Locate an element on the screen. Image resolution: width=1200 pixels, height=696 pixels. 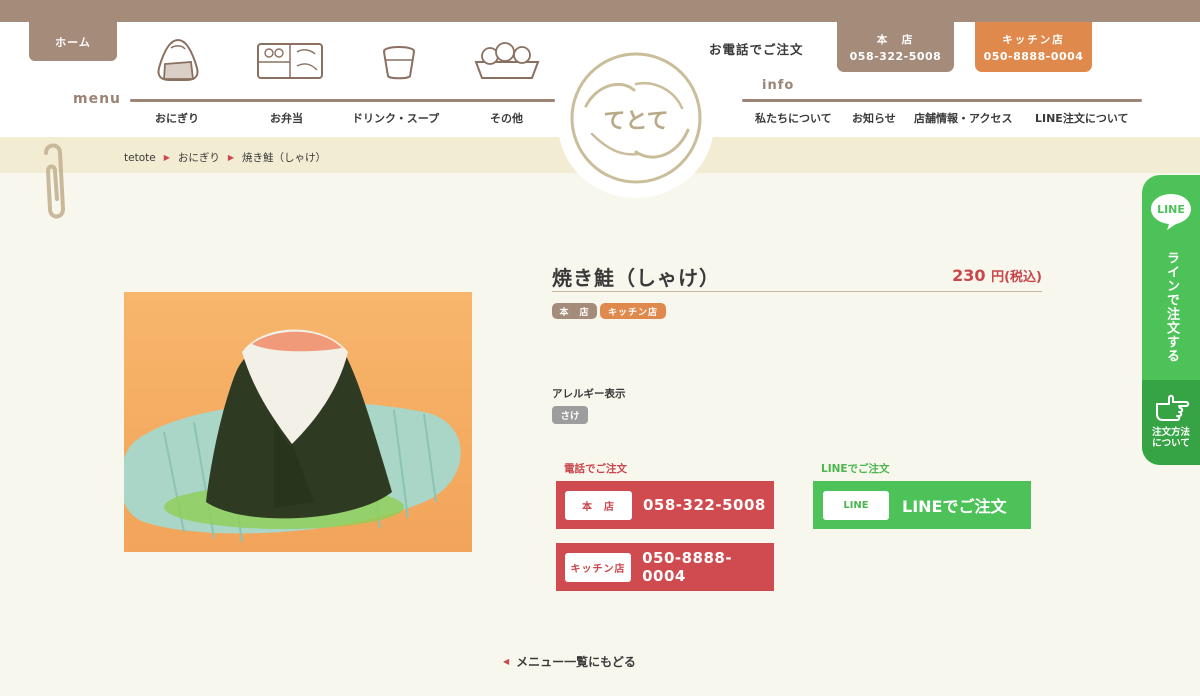
nav-store-access: 店舗情報・アクセス is located at coordinates (963, 118).